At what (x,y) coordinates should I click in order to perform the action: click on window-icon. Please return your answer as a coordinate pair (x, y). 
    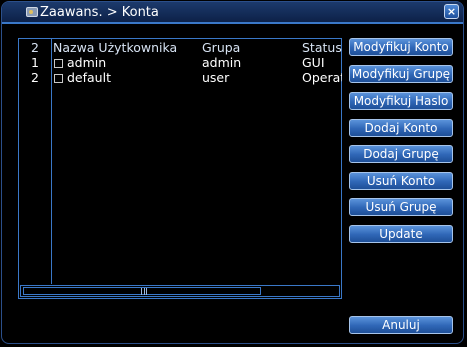
    Looking at the image, I should click on (32, 12).